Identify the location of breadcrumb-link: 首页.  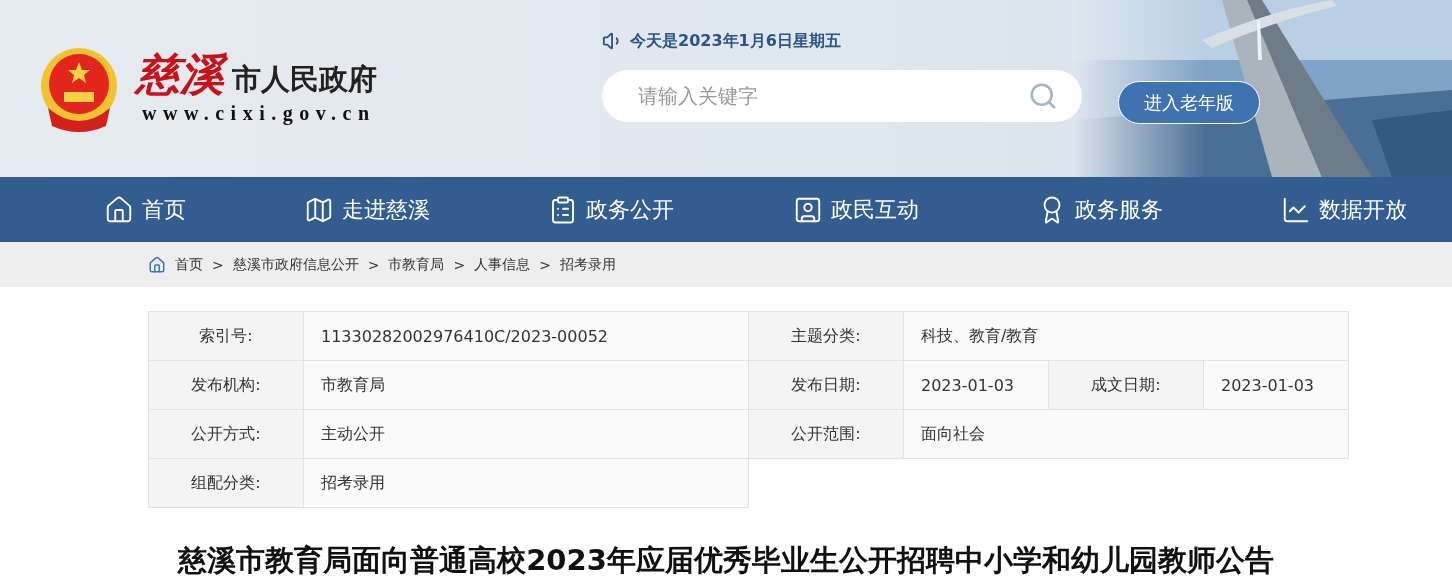
(189, 264).